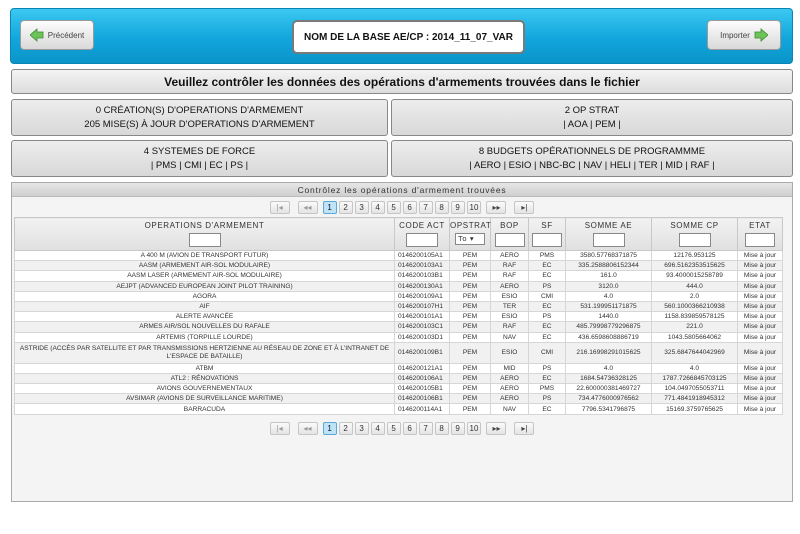 The width and height of the screenshot is (800, 534). What do you see at coordinates (279, 207) in the screenshot?
I see `pager-top-first-page-button: |◂` at bounding box center [279, 207].